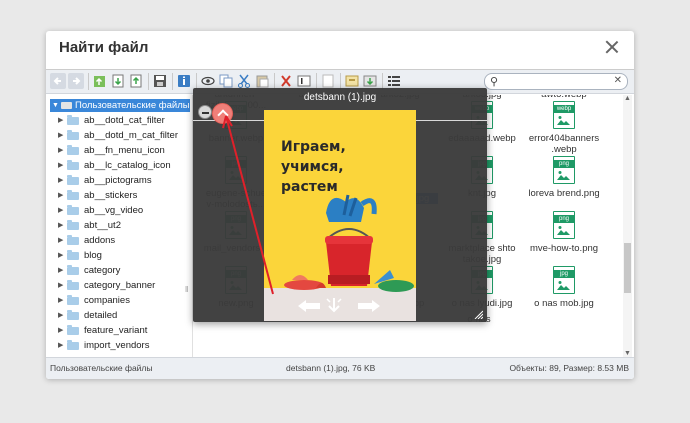  Describe the element at coordinates (248, 205) in the screenshot. I see `annotation-arrow` at that location.